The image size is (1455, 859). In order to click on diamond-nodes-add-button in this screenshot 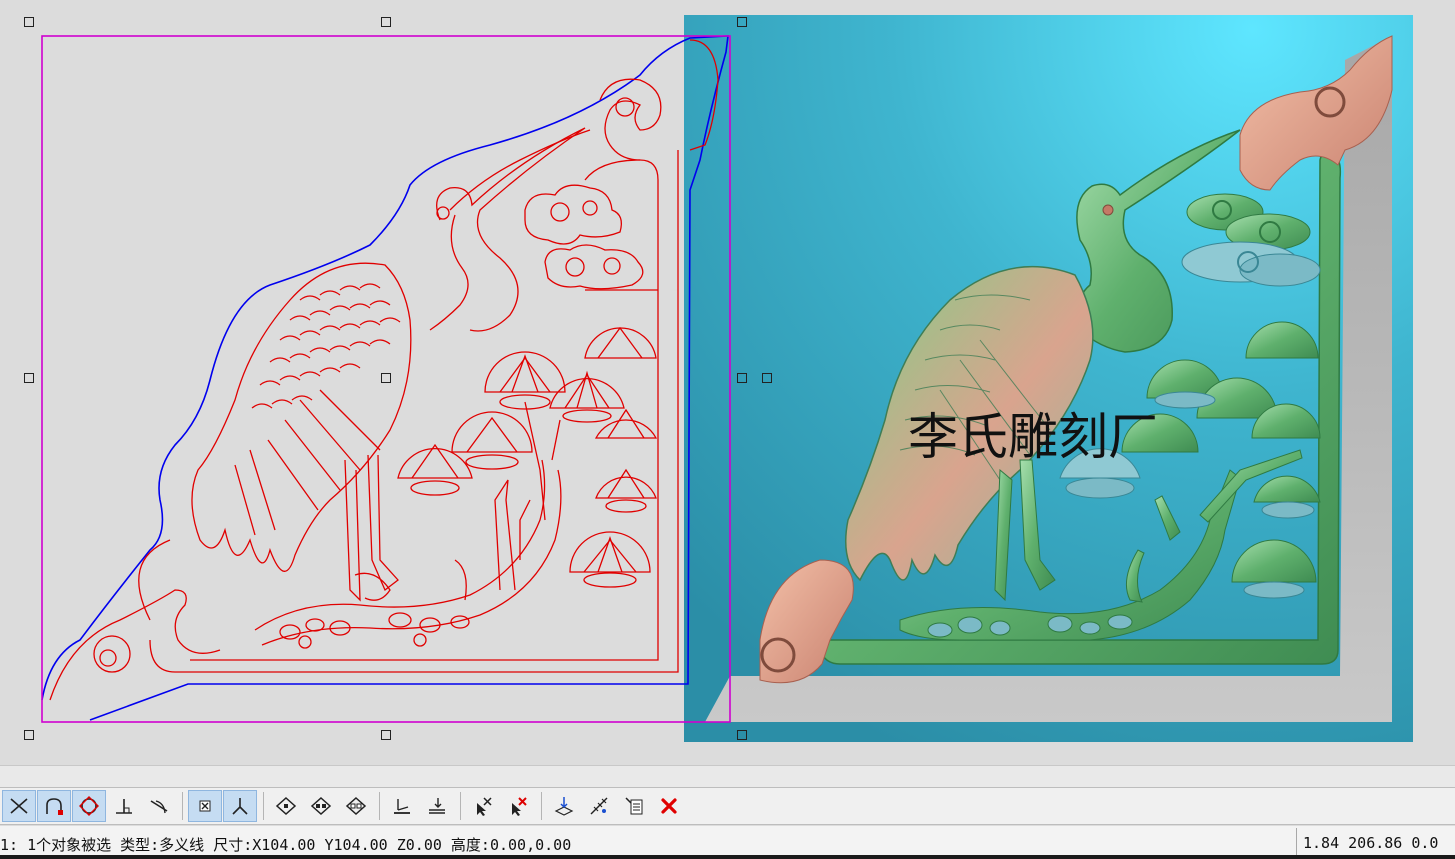, I will do `click(321, 806)`.